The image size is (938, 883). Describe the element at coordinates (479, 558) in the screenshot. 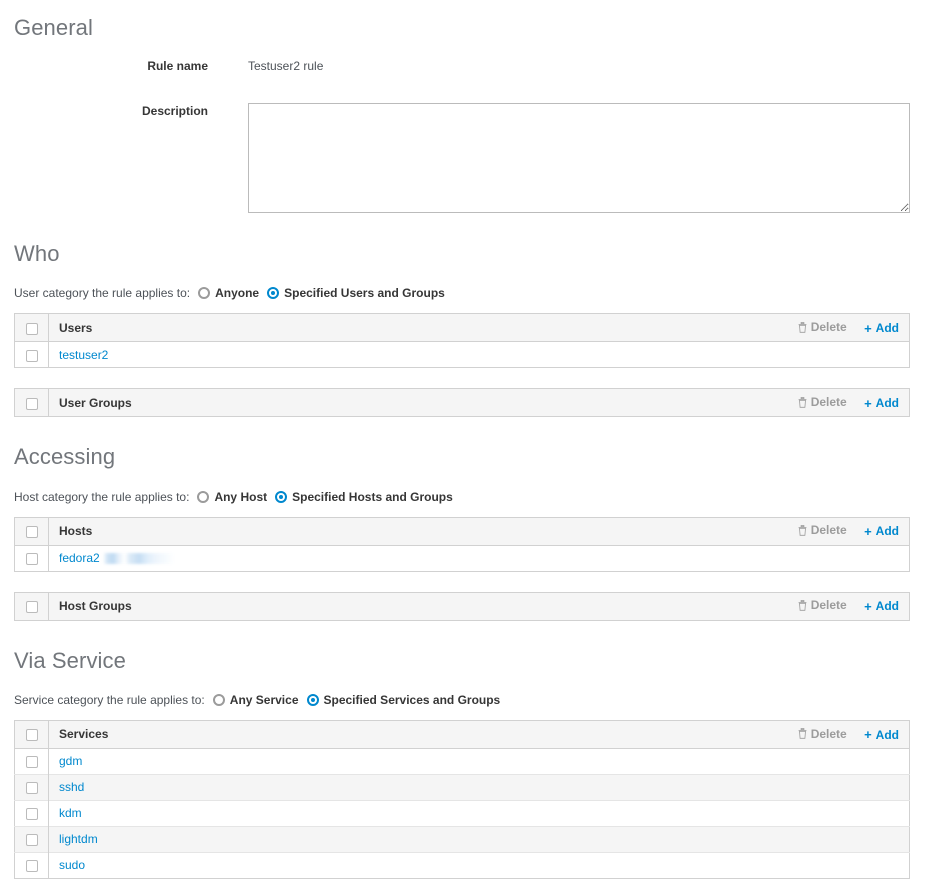

I see `row-name-cell: fedora2` at that location.